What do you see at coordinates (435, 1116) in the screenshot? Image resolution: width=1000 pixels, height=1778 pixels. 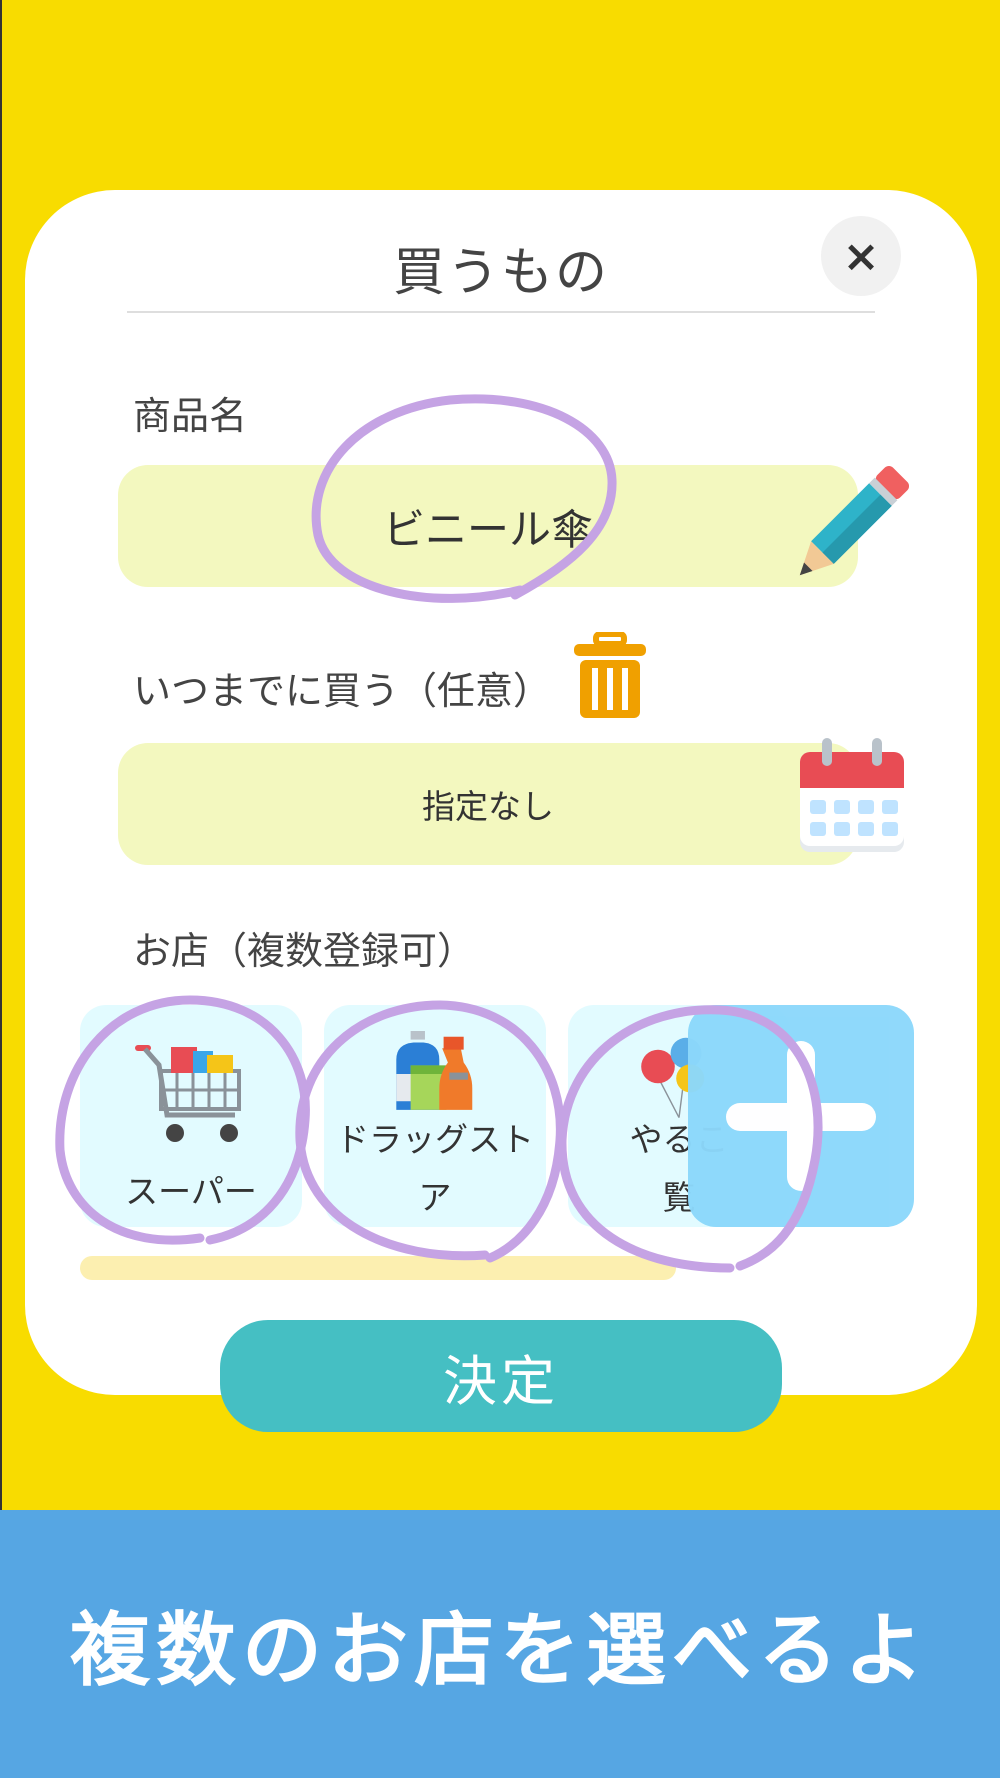 I see `shop-item-drugstore: ドラッグストア` at bounding box center [435, 1116].